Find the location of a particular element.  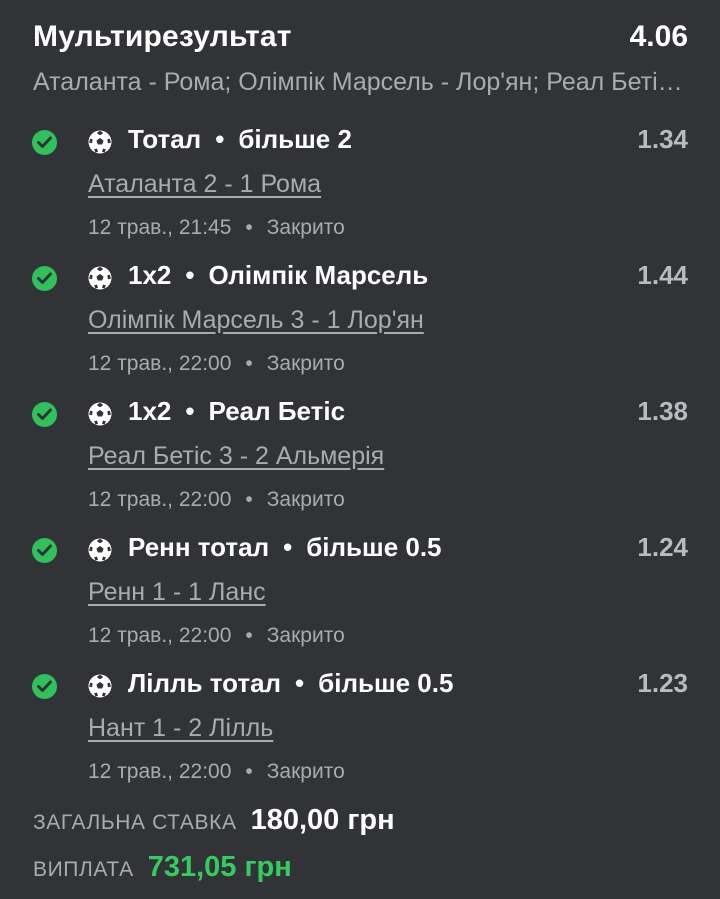

bet-selection: Лілль тотал • більше 0.5 is located at coordinates (290, 683).